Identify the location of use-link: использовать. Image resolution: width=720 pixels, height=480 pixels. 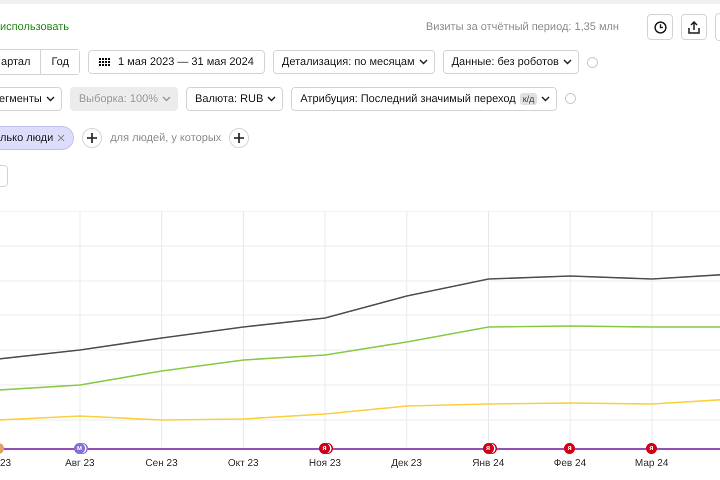
(35, 27).